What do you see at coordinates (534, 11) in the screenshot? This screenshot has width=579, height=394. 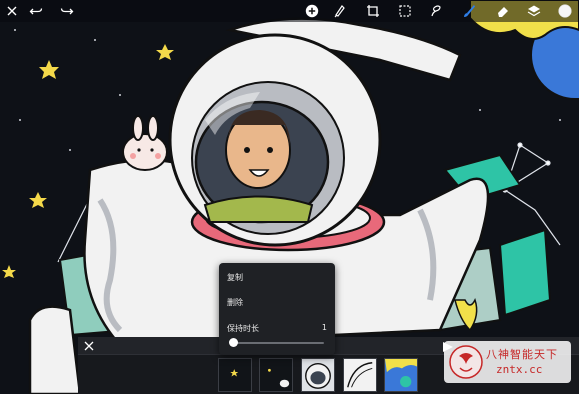 I see `layers-icon` at bounding box center [534, 11].